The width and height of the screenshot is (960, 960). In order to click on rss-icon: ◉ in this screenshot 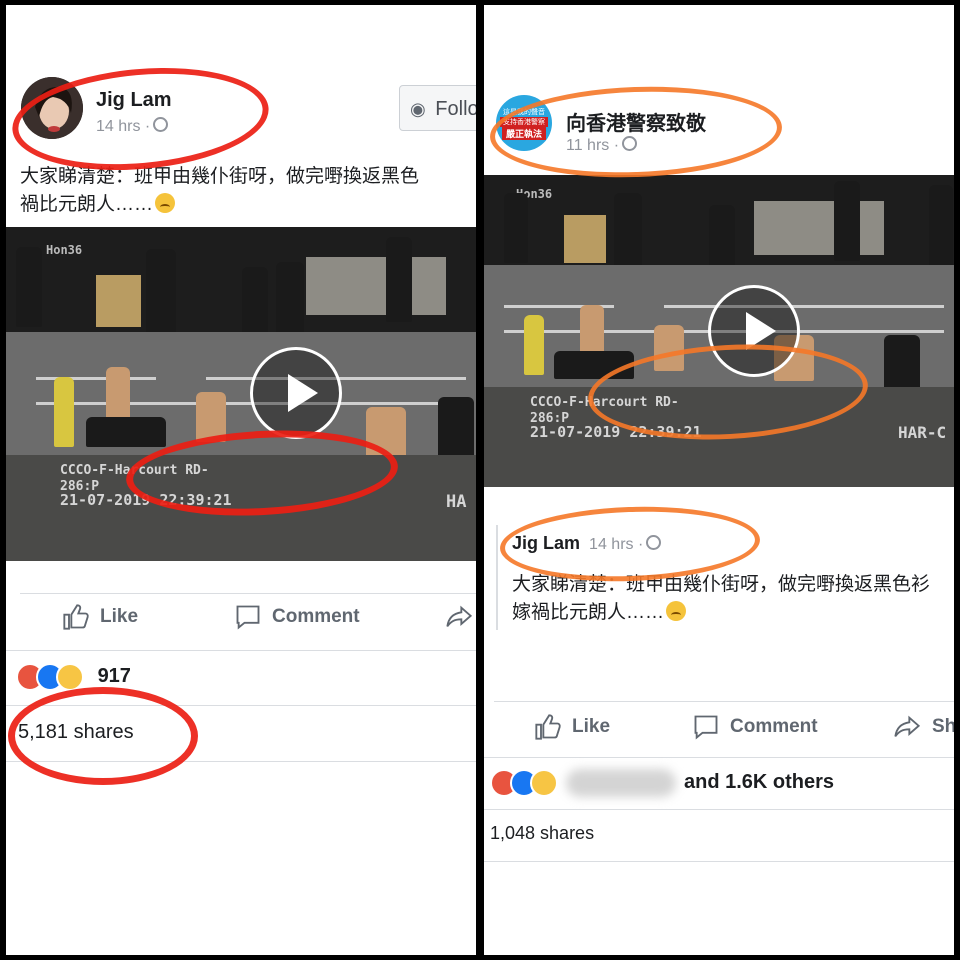, I will do `click(418, 109)`.